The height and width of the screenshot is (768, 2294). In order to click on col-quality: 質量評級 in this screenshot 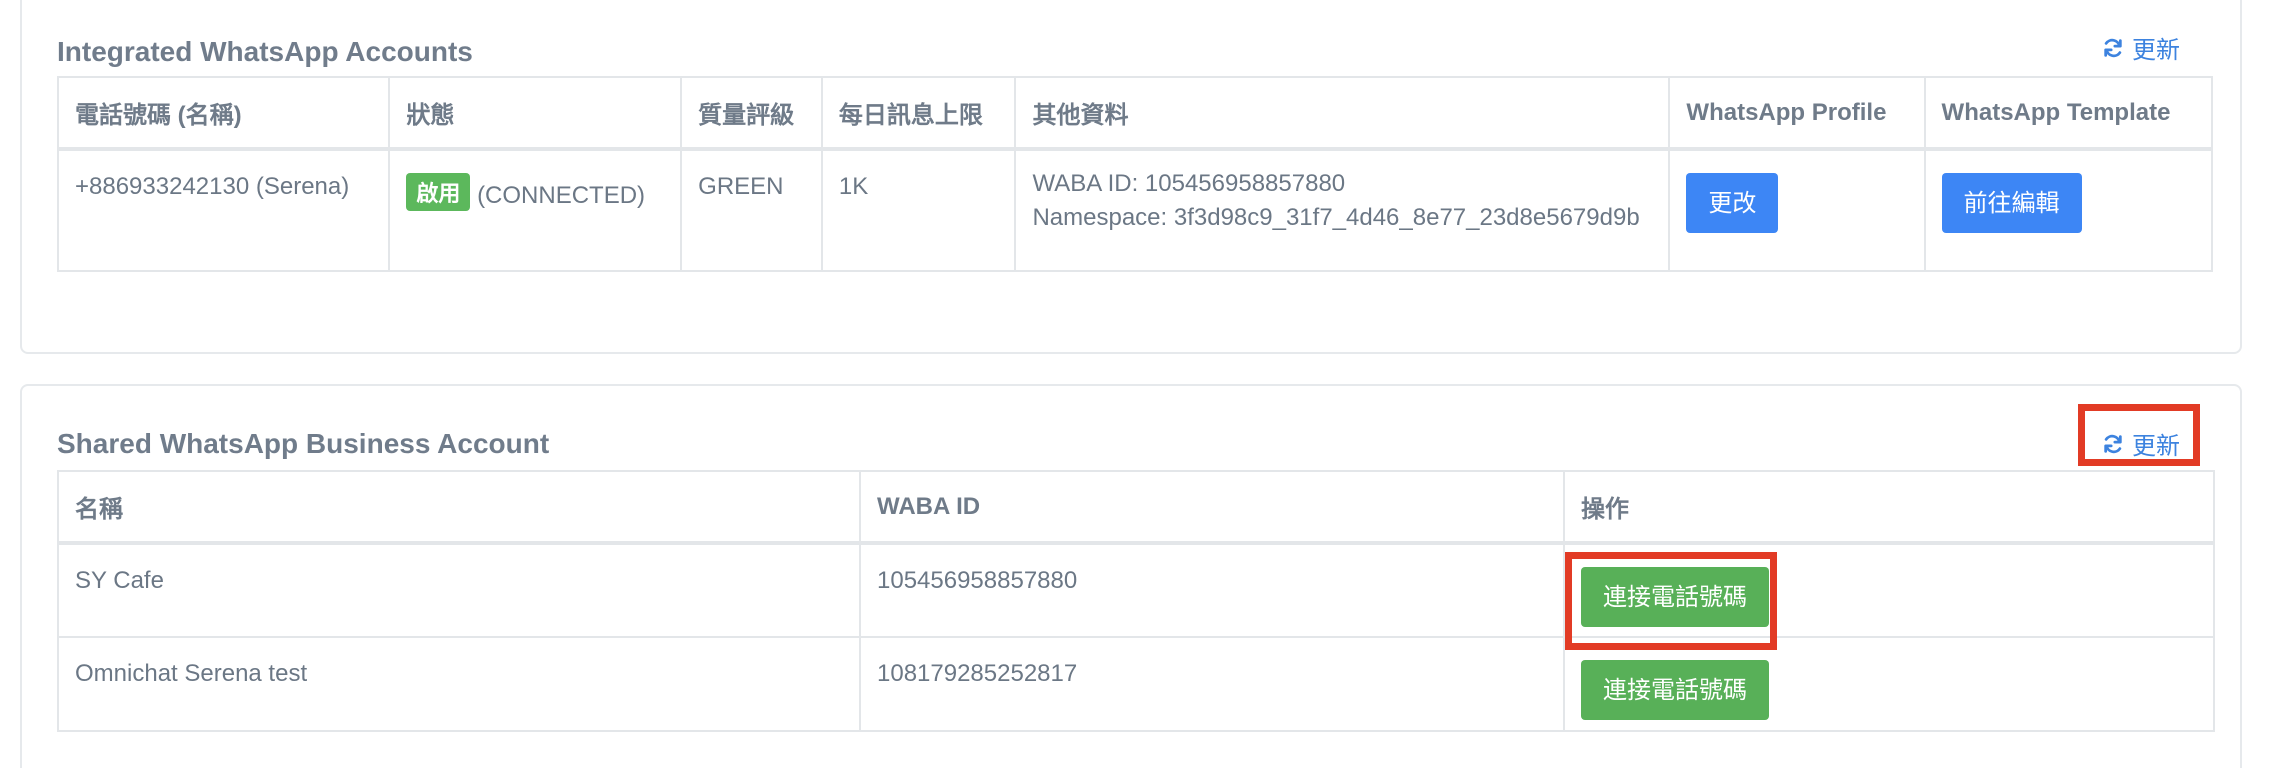, I will do `click(751, 113)`.